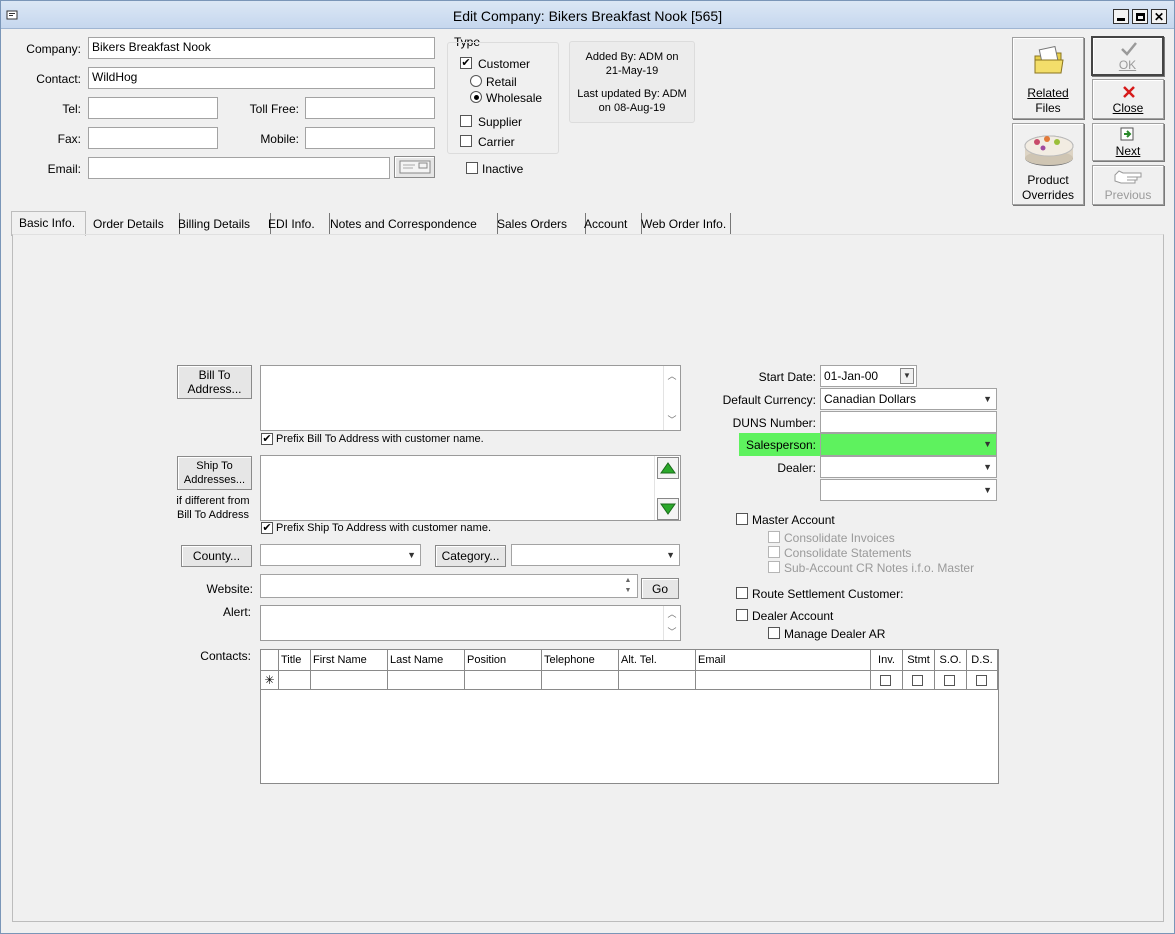  Describe the element at coordinates (299, 224) in the screenshot. I see `tab-edi-info: EDI Info.` at that location.